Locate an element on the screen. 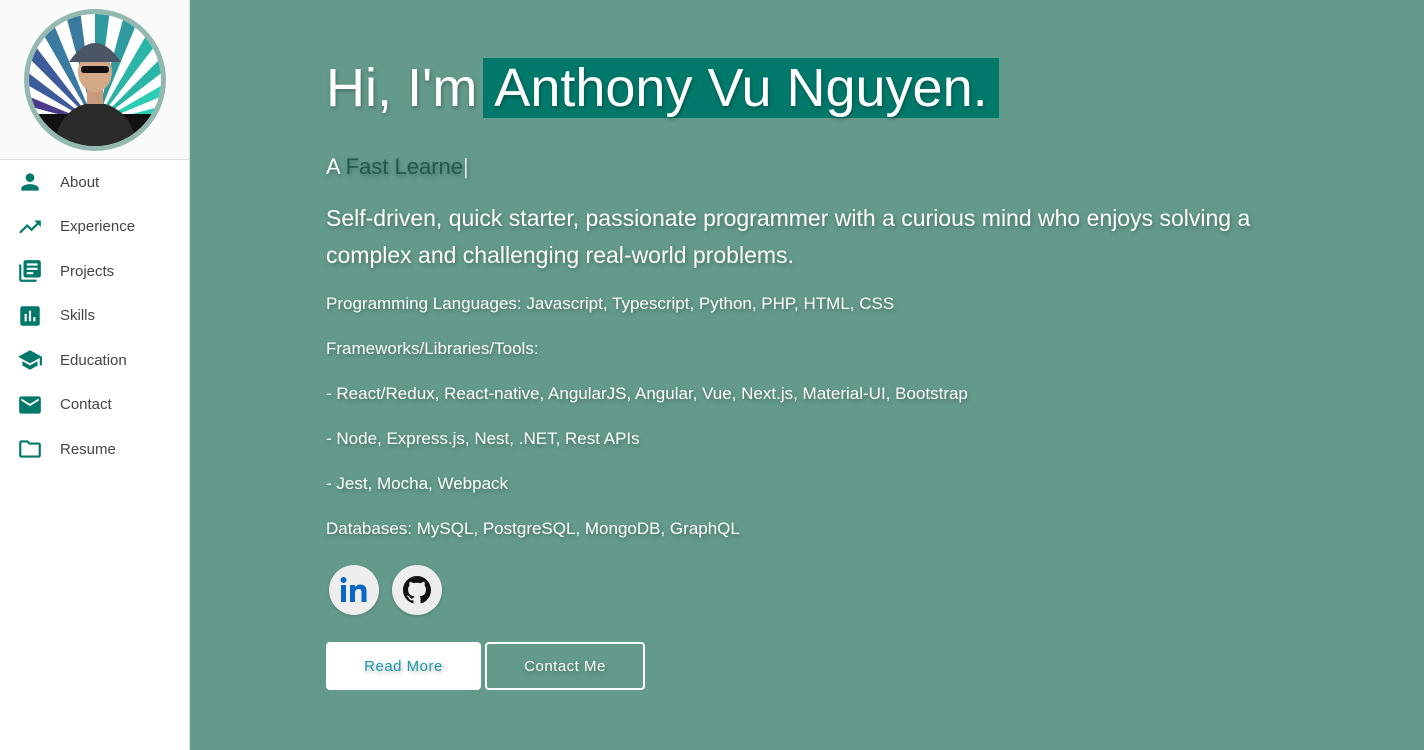 The height and width of the screenshot is (750, 1424). sidebar-item-projects: Projects is located at coordinates (94, 271).